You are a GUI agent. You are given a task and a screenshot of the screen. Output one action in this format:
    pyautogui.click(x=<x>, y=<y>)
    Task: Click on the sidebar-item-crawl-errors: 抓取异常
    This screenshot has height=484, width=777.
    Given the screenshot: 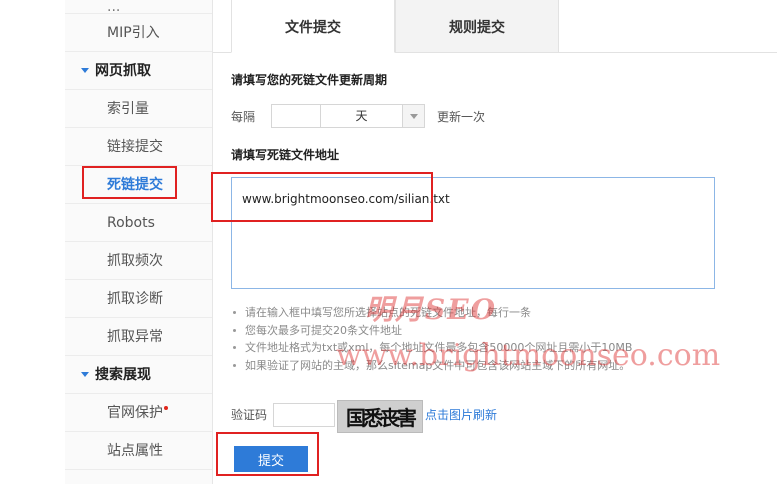 What is the action you would take?
    pyautogui.click(x=138, y=337)
    